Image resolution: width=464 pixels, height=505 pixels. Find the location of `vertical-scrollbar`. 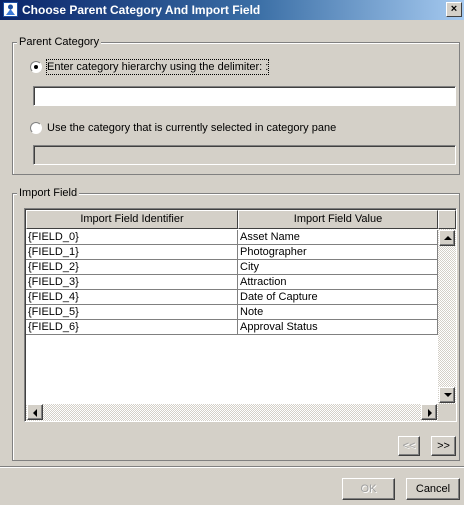

vertical-scrollbar is located at coordinates (447, 316).